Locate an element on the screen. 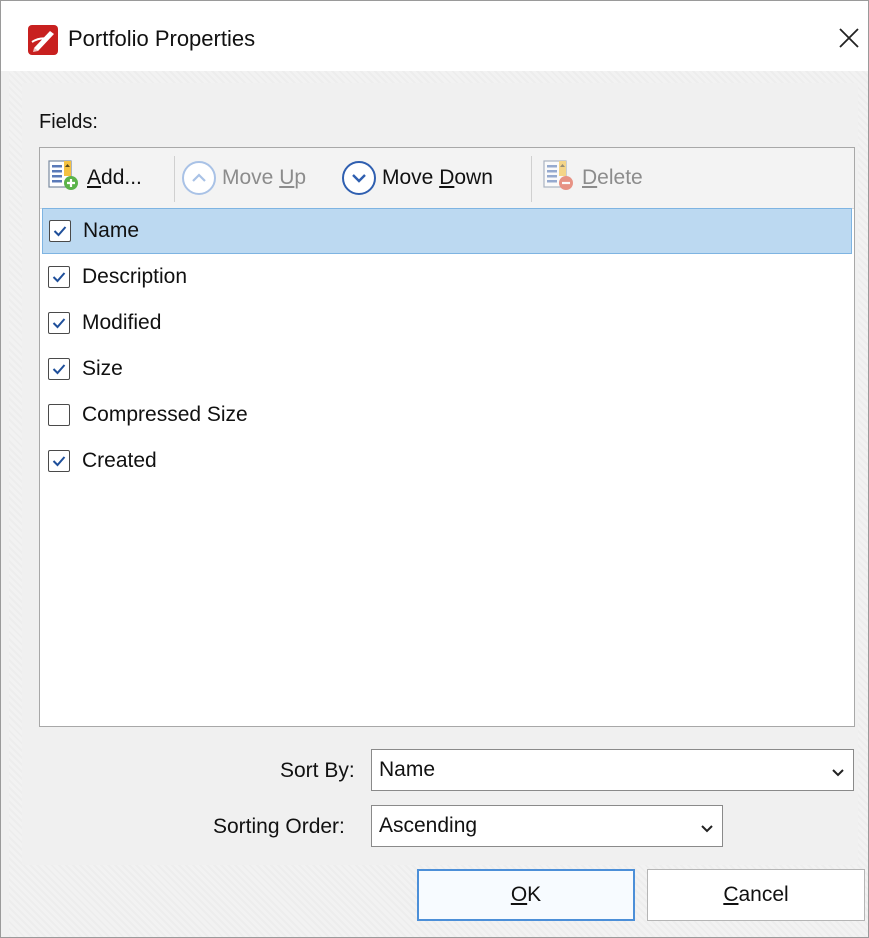  move-up-label-before: Move is located at coordinates (251, 177).